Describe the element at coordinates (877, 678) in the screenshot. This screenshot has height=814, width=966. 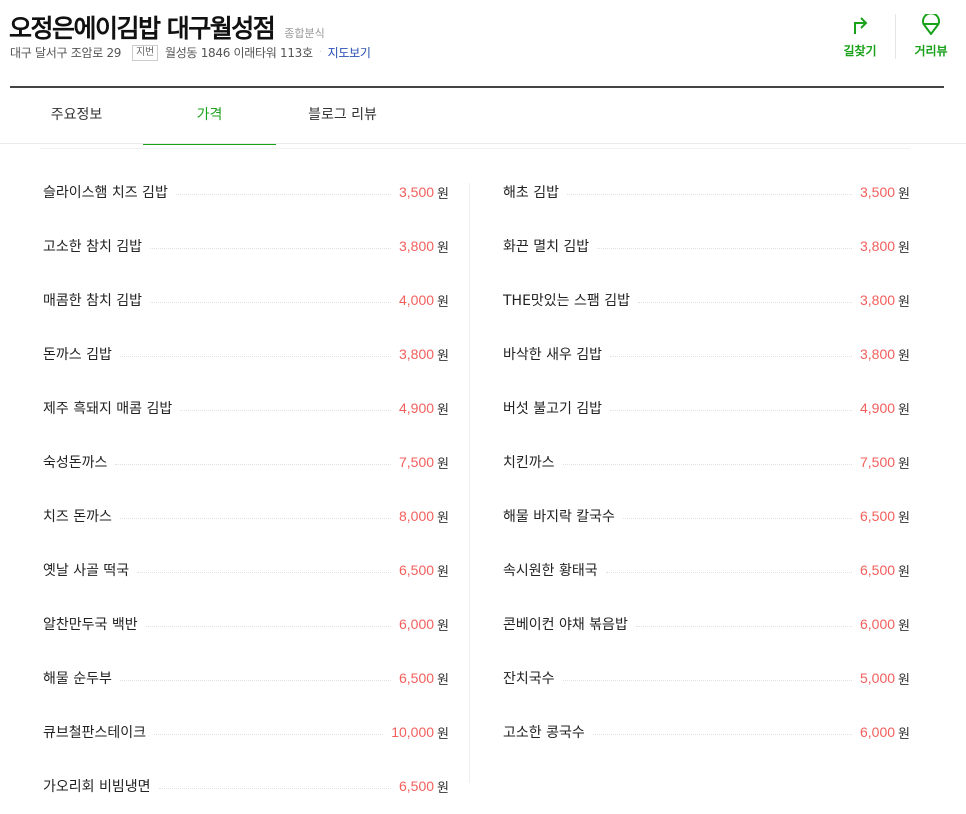
I see `menu-item-price: 5,000` at that location.